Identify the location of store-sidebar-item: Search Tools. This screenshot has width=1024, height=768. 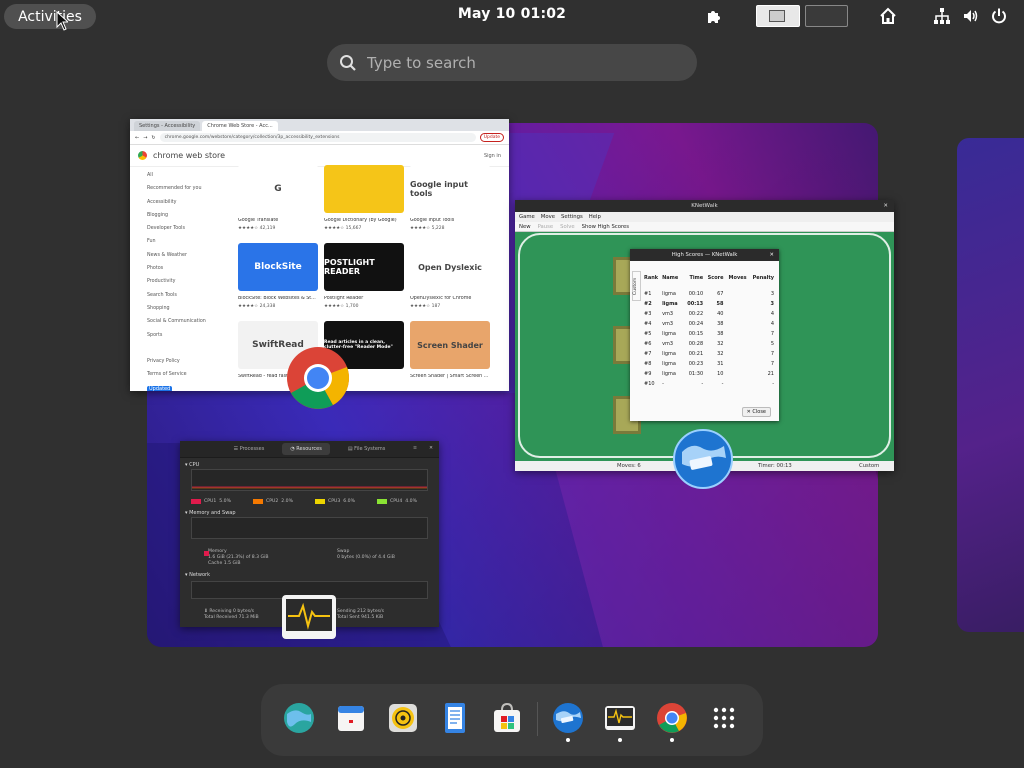
(162, 295).